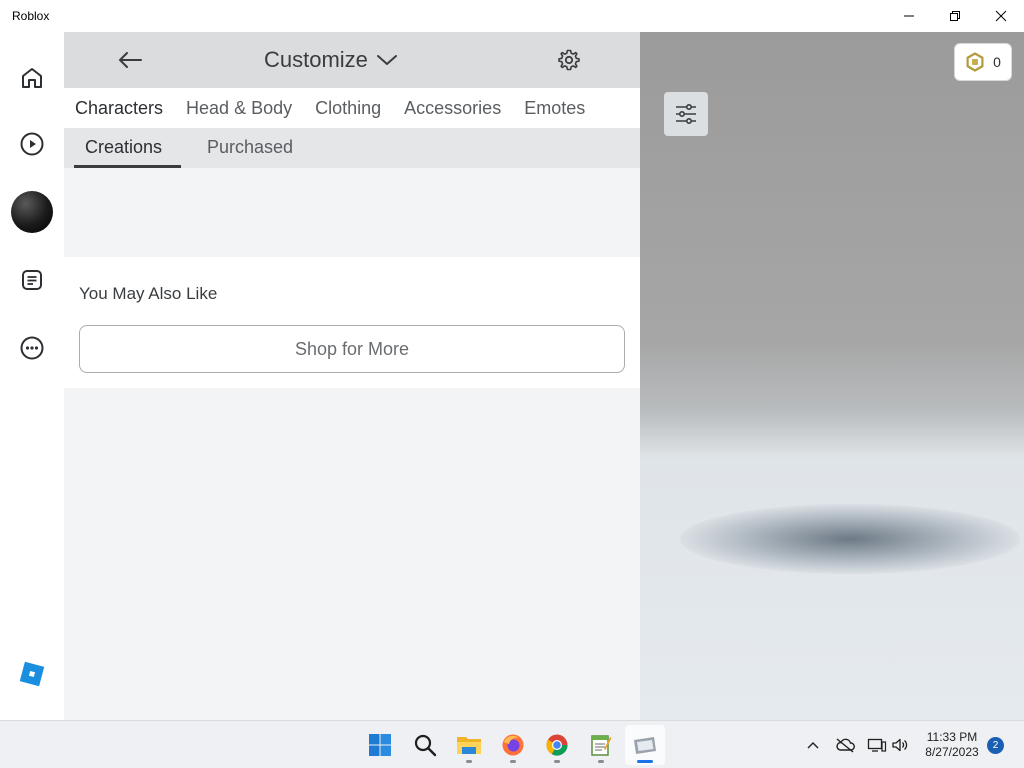 This screenshot has width=1024, height=768. Describe the element at coordinates (850, 539) in the screenshot. I see `avatar-shadow` at that location.